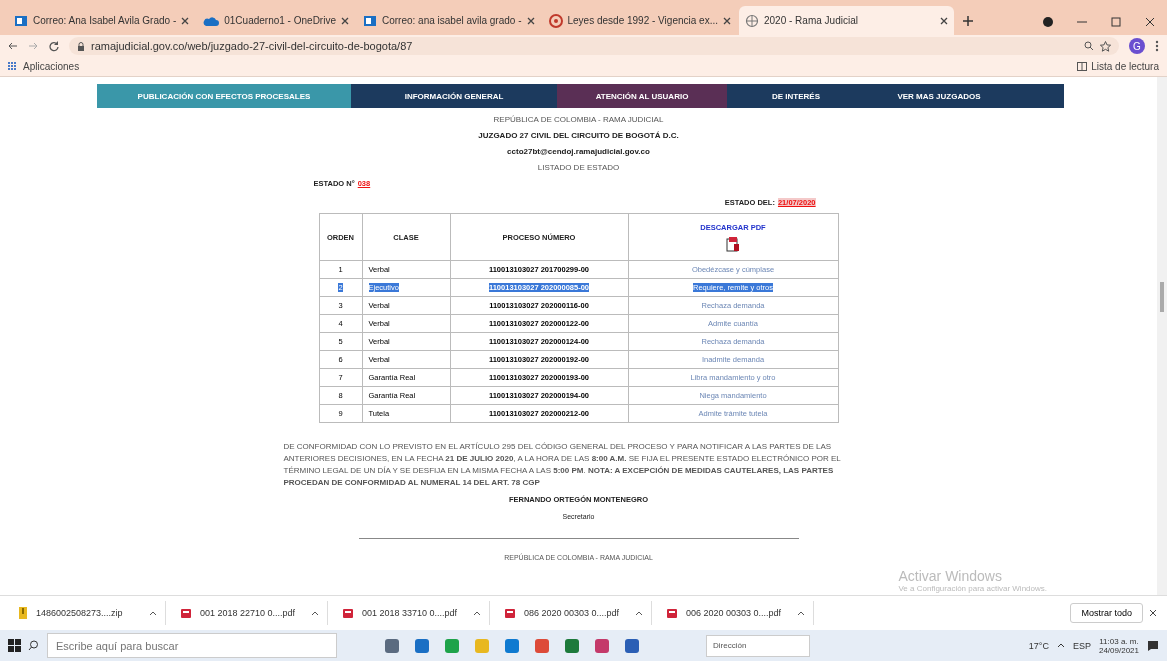  I want to click on download-item: 006 2020 00303 0....pdf, so click(736, 613).